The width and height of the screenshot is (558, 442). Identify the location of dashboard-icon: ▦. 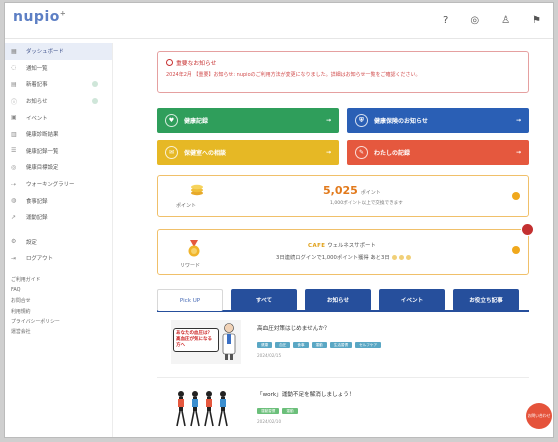
(14, 51).